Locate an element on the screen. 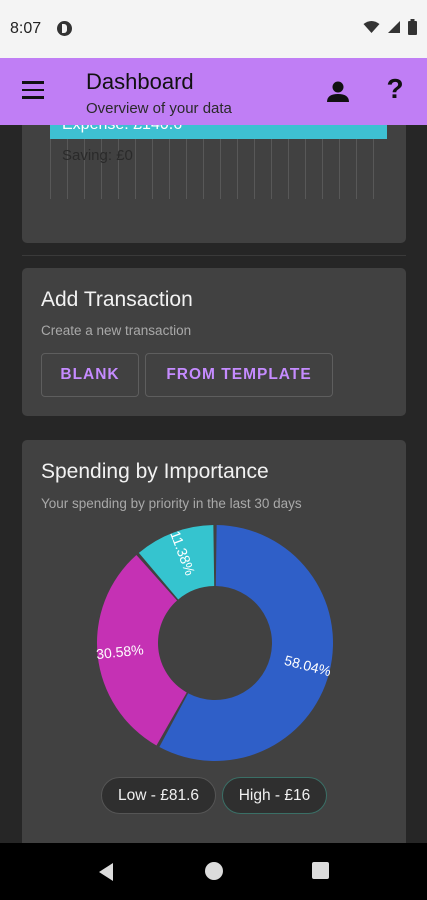 Image resolution: width=427 pixels, height=900 pixels. account-icon is located at coordinates (338, 92).